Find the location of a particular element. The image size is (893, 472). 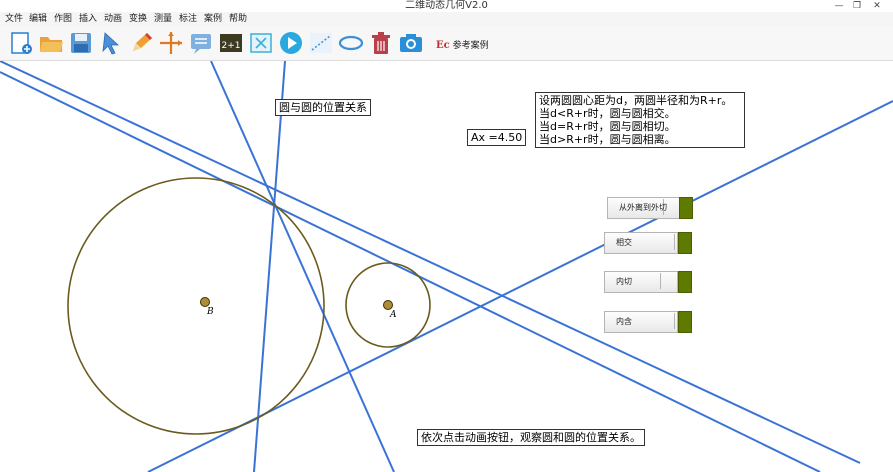

title-bar: 二维动态几何V2.0 — ❐ ✕ is located at coordinates (446, 6).